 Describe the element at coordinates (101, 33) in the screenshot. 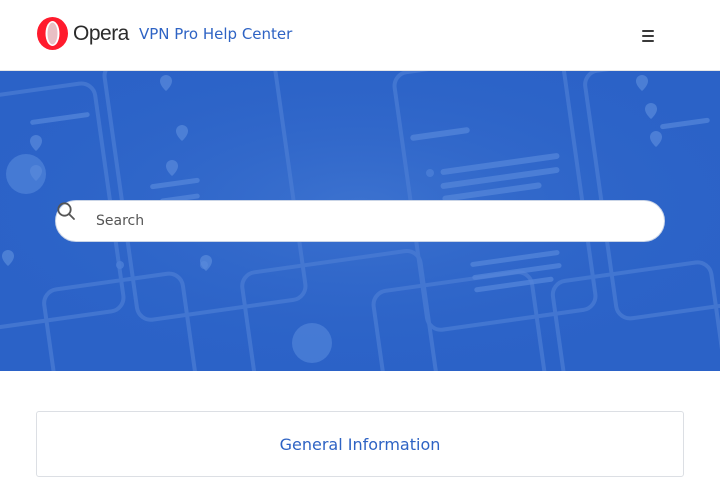

I see `logo-text: Opera` at that location.